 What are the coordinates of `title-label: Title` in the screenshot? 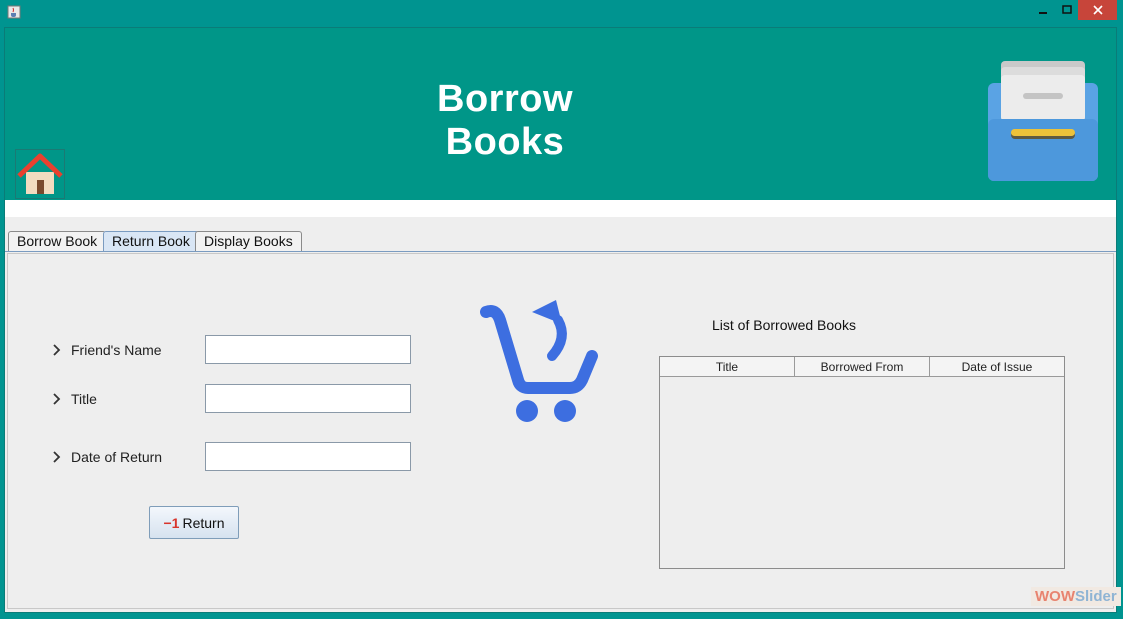 It's located at (84, 399).